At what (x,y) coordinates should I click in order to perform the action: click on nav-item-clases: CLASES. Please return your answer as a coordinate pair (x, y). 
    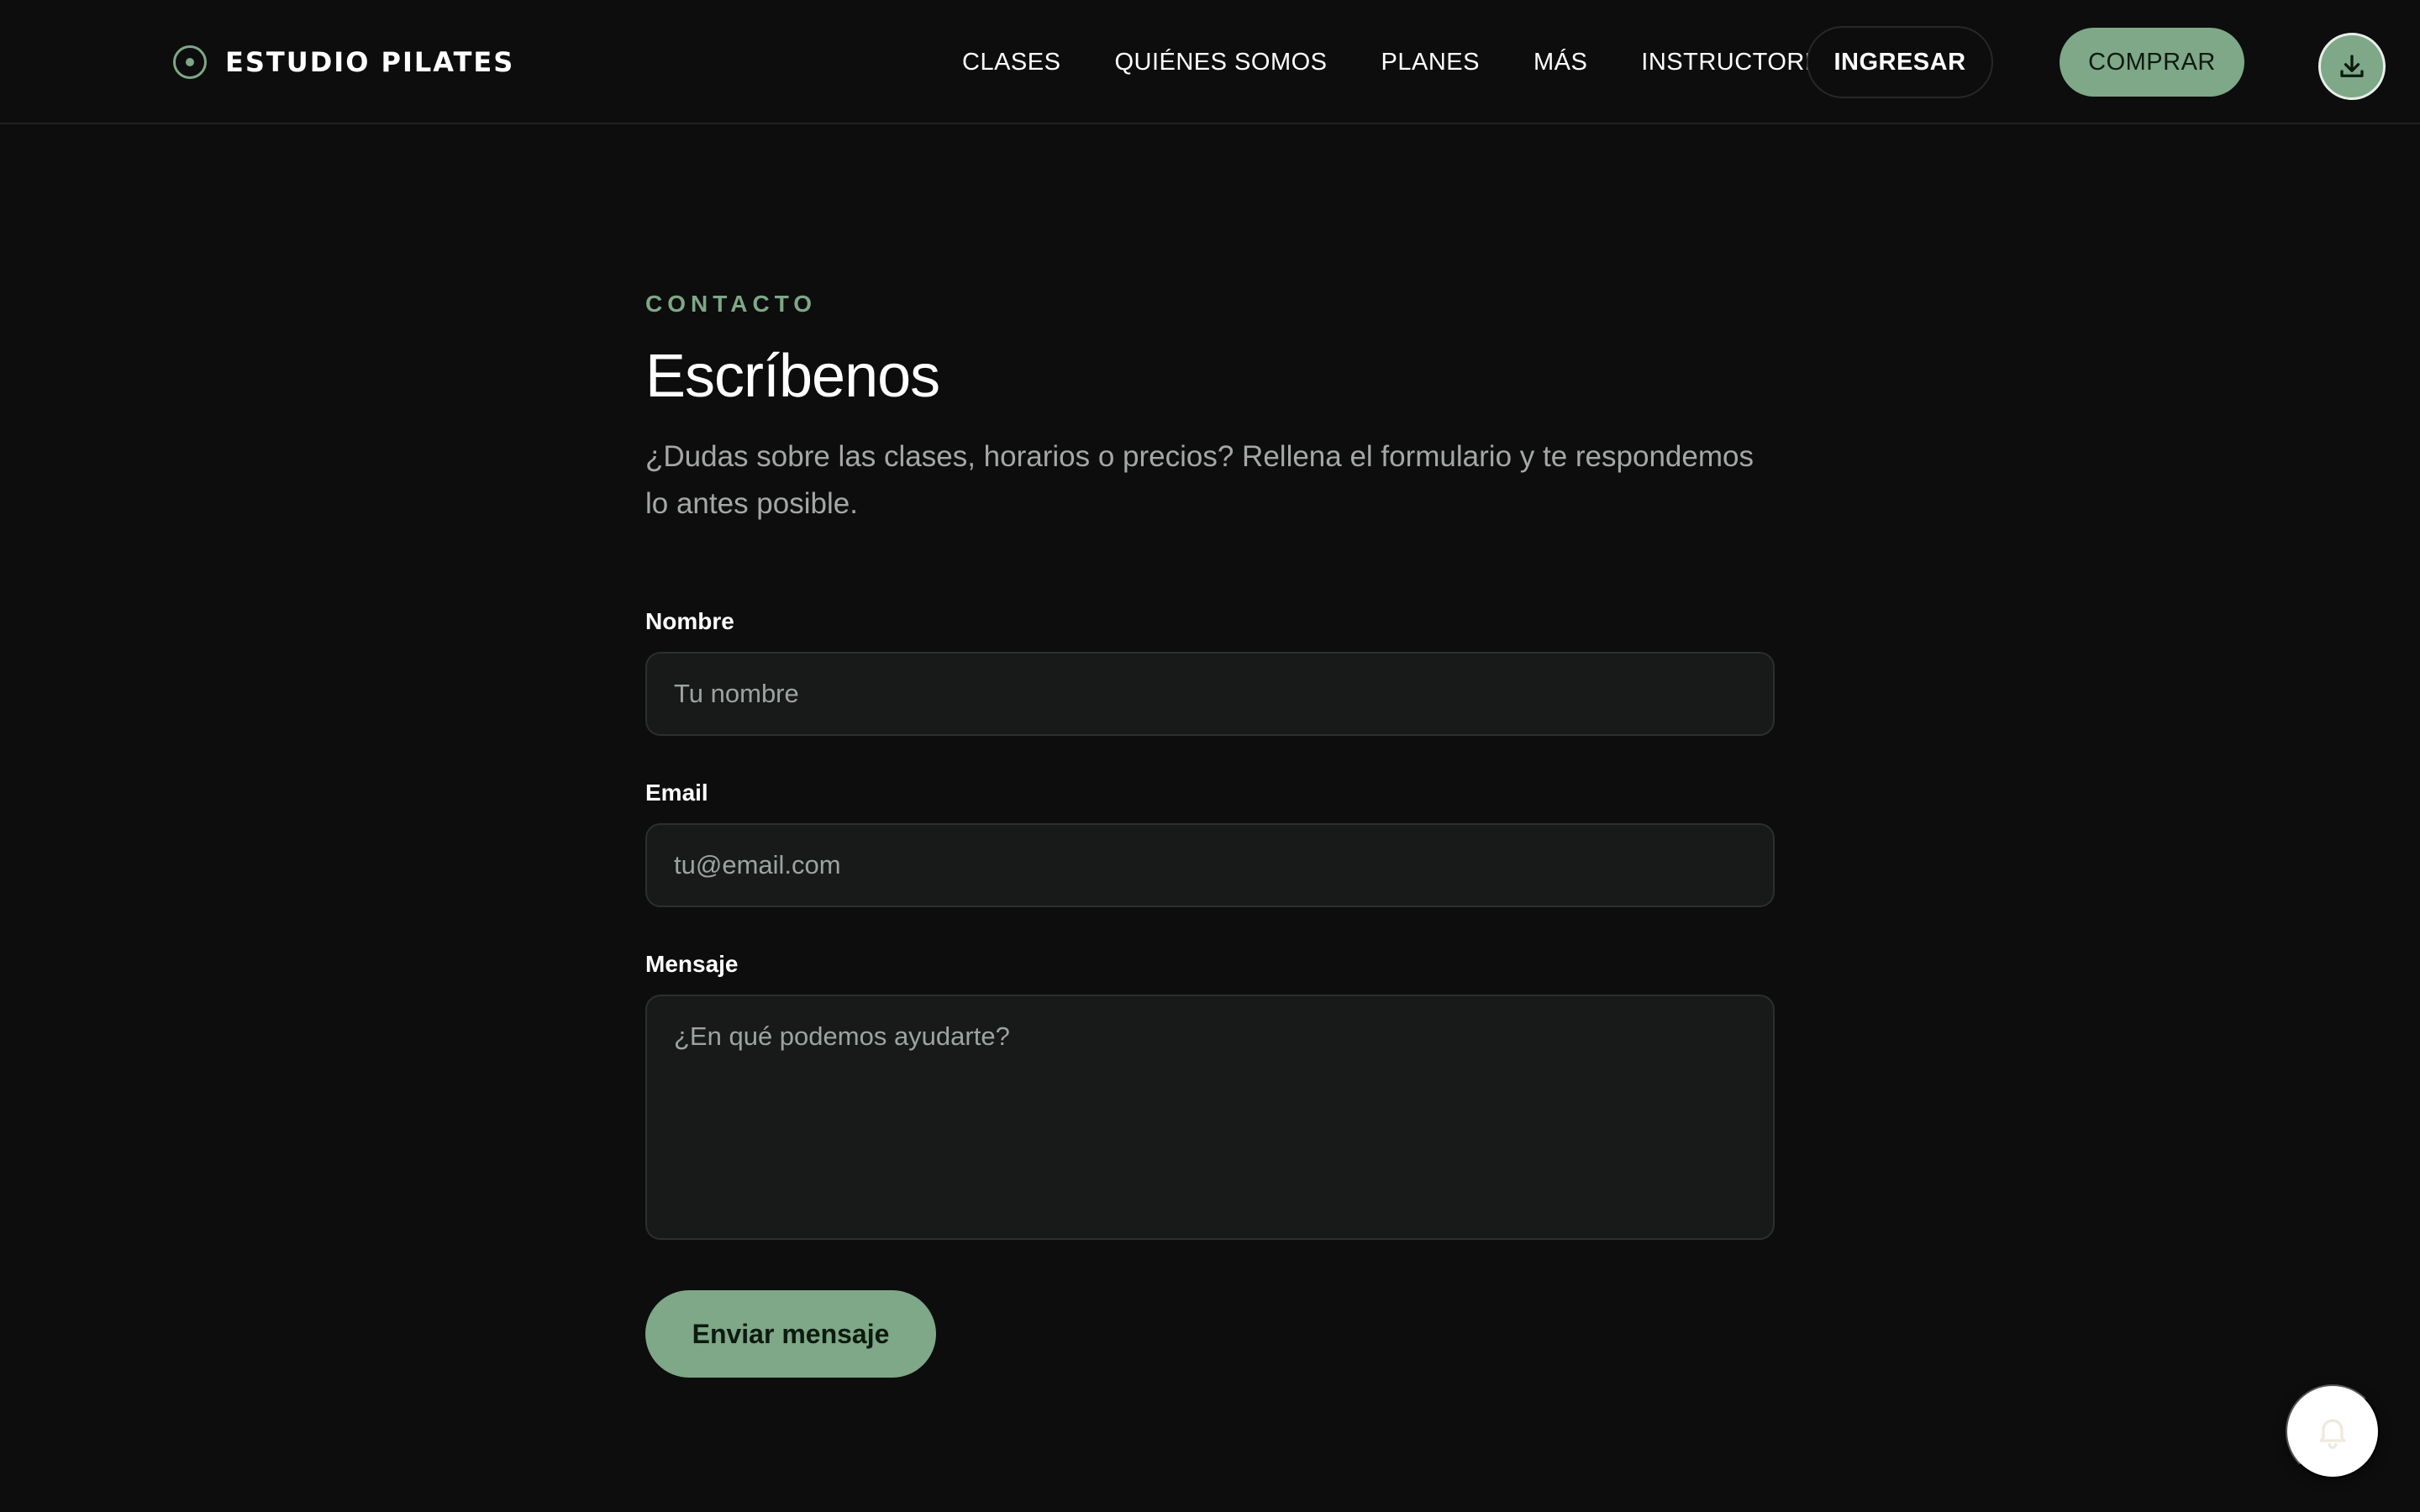
    Looking at the image, I should click on (1011, 62).